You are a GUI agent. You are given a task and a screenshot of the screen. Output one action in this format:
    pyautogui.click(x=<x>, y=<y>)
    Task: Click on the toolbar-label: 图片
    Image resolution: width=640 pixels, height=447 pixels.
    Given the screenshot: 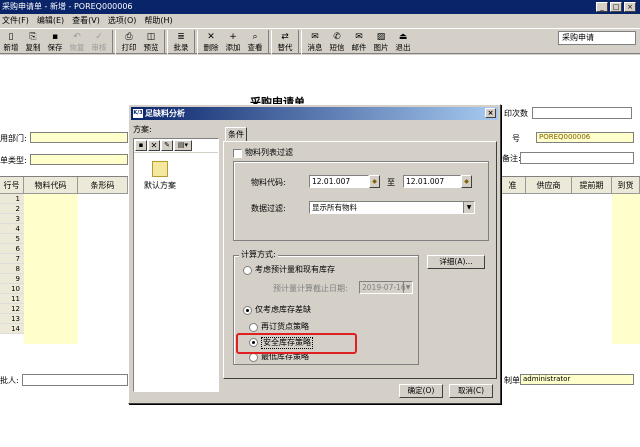 What is the action you would take?
    pyautogui.click(x=381, y=47)
    